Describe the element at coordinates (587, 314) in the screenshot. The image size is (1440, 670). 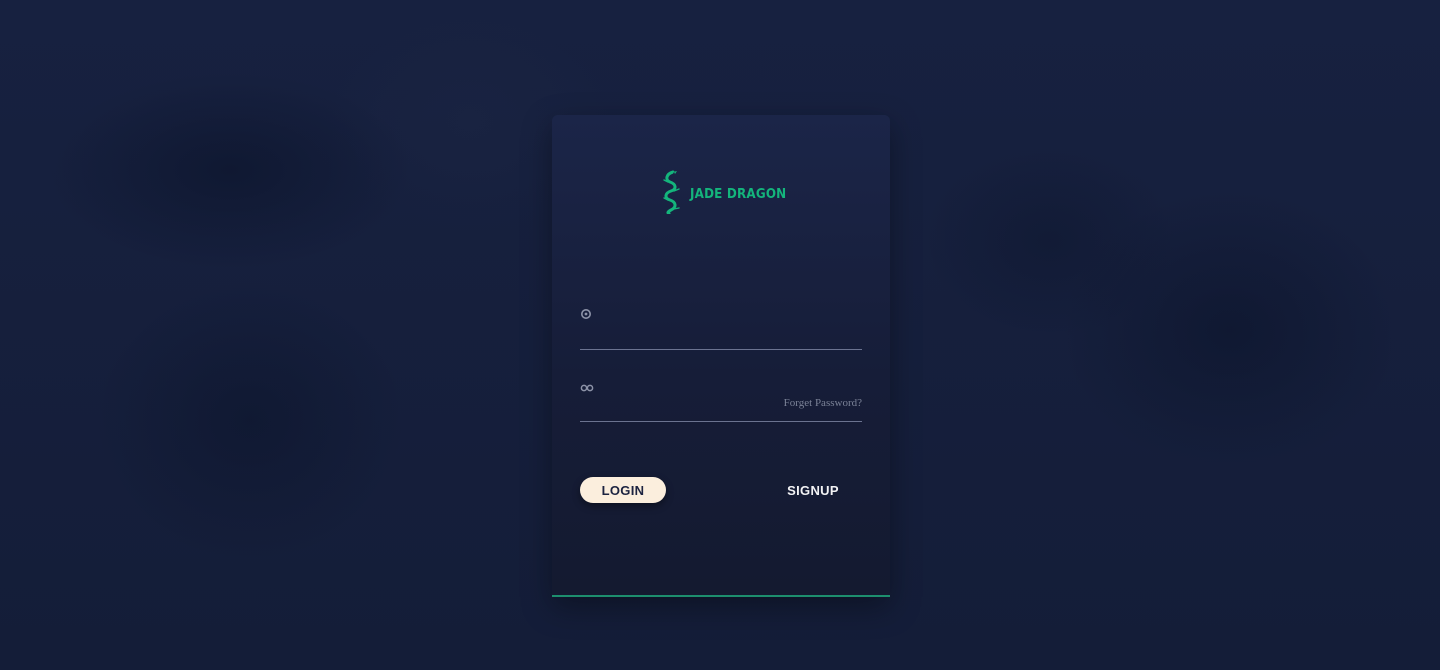
I see `user-icon` at that location.